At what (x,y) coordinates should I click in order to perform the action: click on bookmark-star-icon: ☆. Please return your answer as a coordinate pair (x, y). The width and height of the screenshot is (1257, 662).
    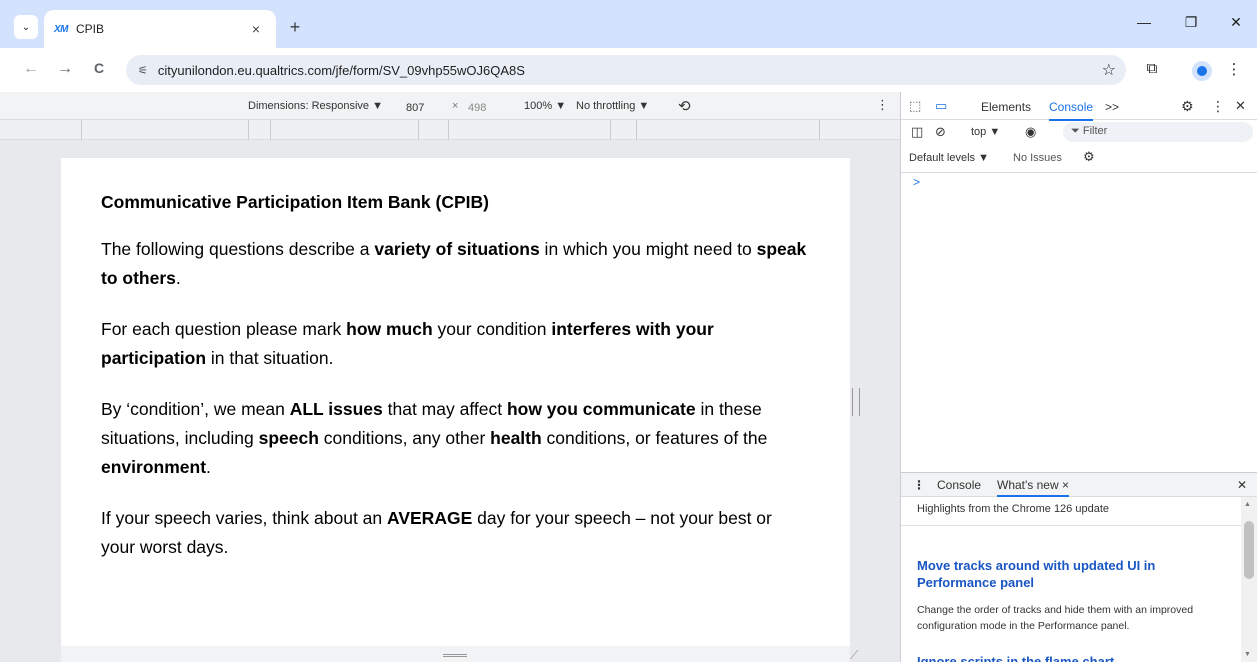
    Looking at the image, I should click on (1109, 70).